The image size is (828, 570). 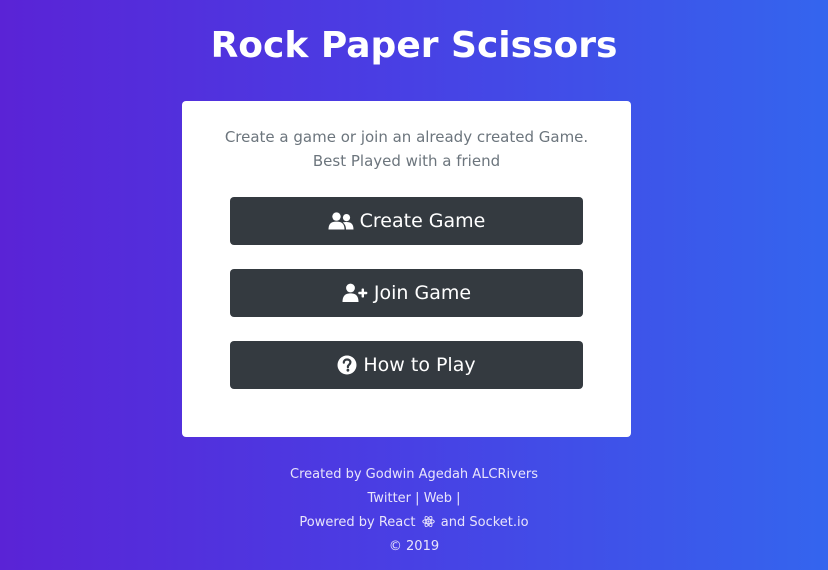 What do you see at coordinates (422, 221) in the screenshot?
I see `create-game-label: Create Game` at bounding box center [422, 221].